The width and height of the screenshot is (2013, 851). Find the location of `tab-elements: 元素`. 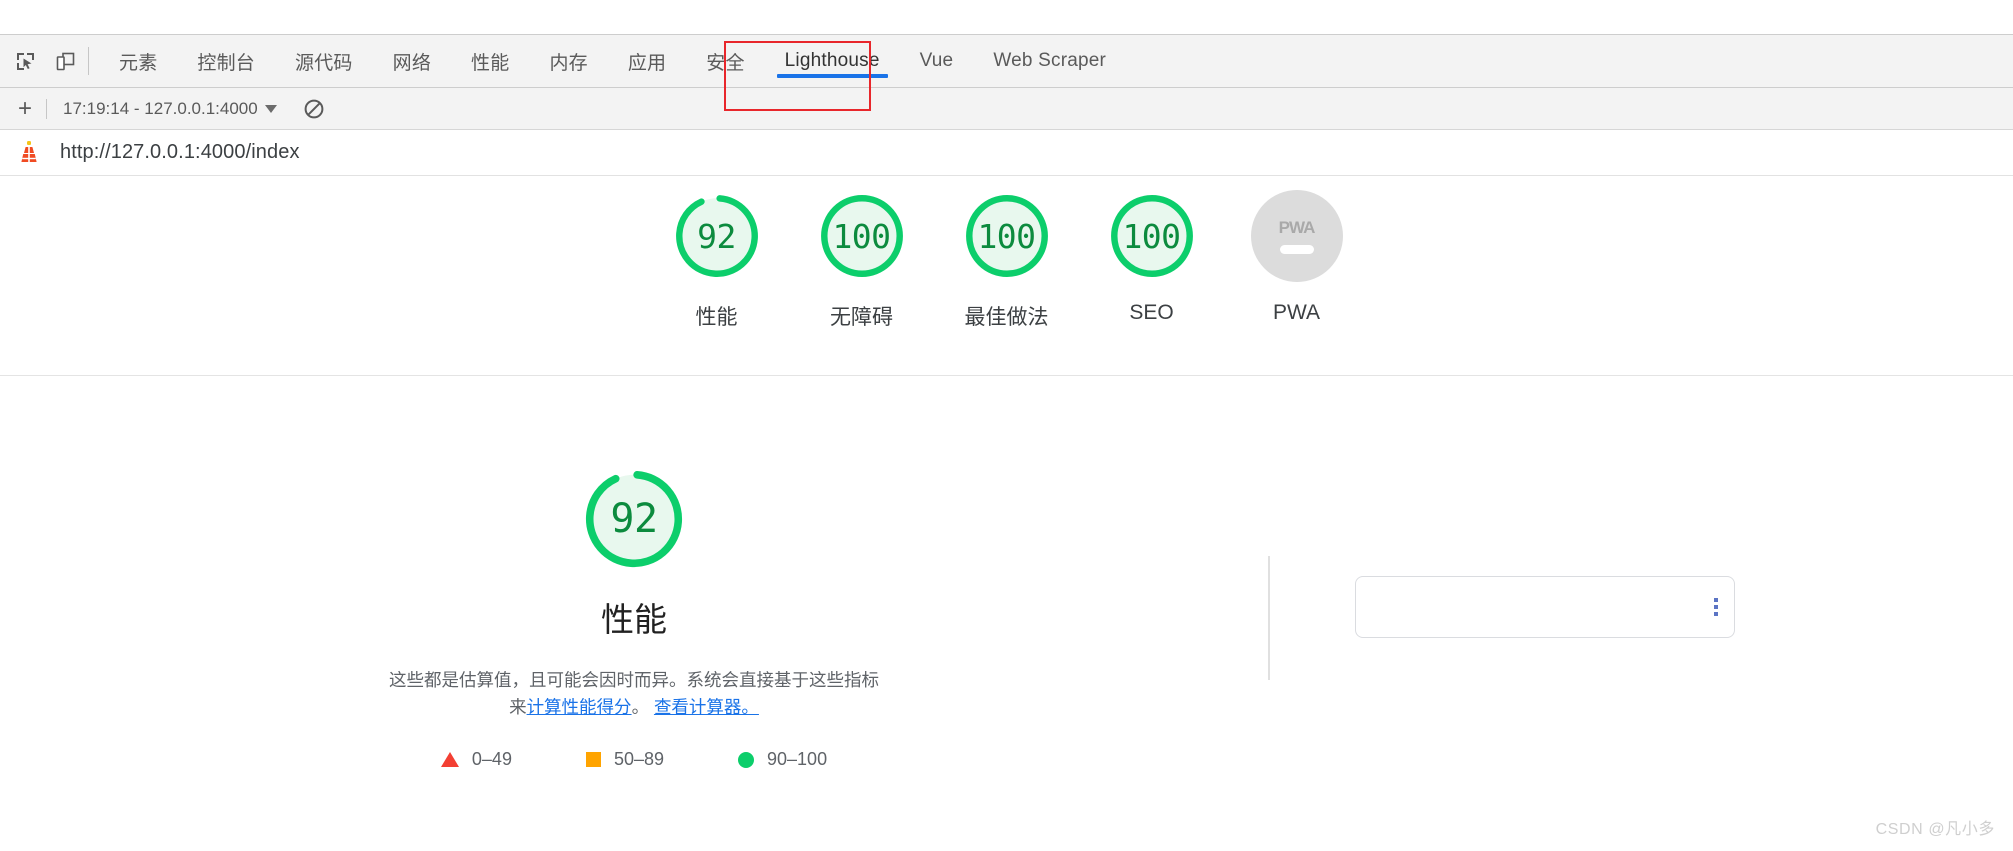

tab-elements: 元素 is located at coordinates (138, 61).